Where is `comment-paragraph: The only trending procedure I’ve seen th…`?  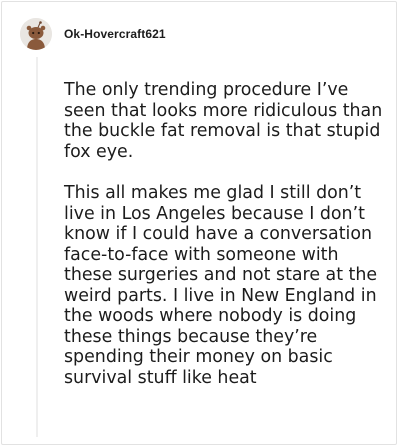
comment-paragraph: The only trending procedure I’ve seen th… is located at coordinates (223, 121).